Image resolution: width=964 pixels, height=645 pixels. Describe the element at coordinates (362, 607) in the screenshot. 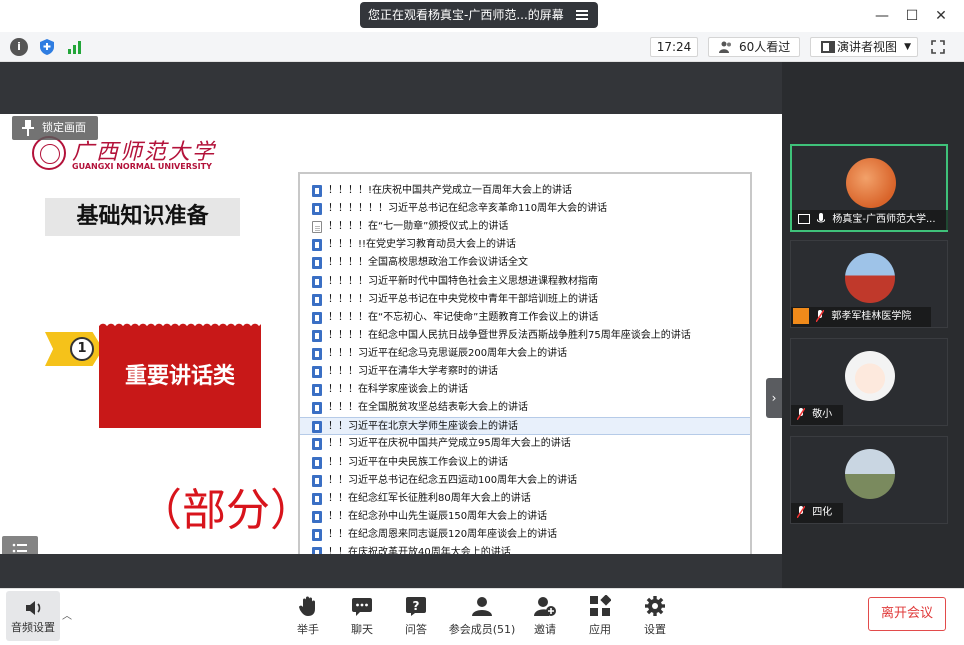

I see `chat-icon` at that location.